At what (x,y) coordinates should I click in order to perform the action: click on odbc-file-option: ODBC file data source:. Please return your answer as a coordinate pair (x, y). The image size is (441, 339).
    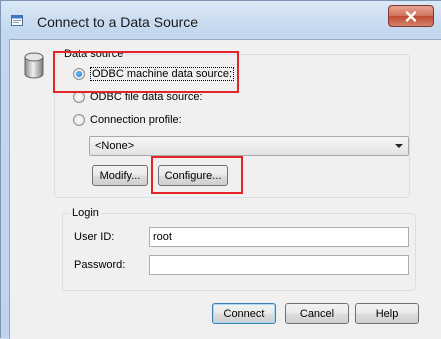
    Looking at the image, I should click on (138, 97).